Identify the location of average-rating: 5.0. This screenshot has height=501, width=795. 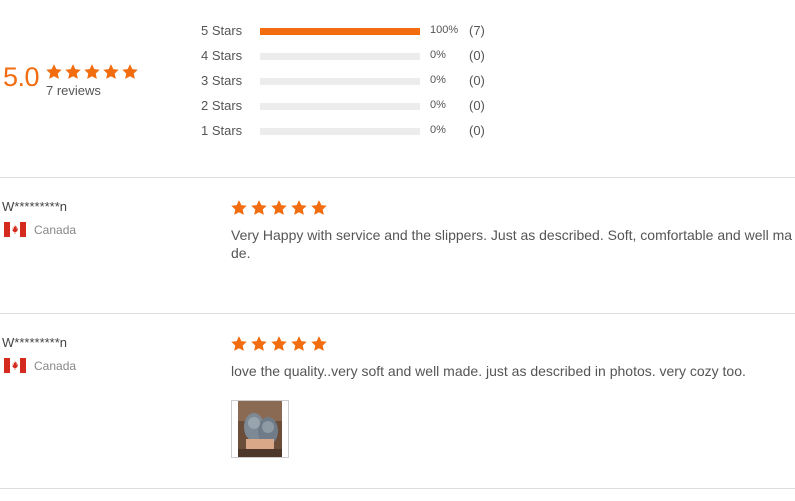
(21, 77).